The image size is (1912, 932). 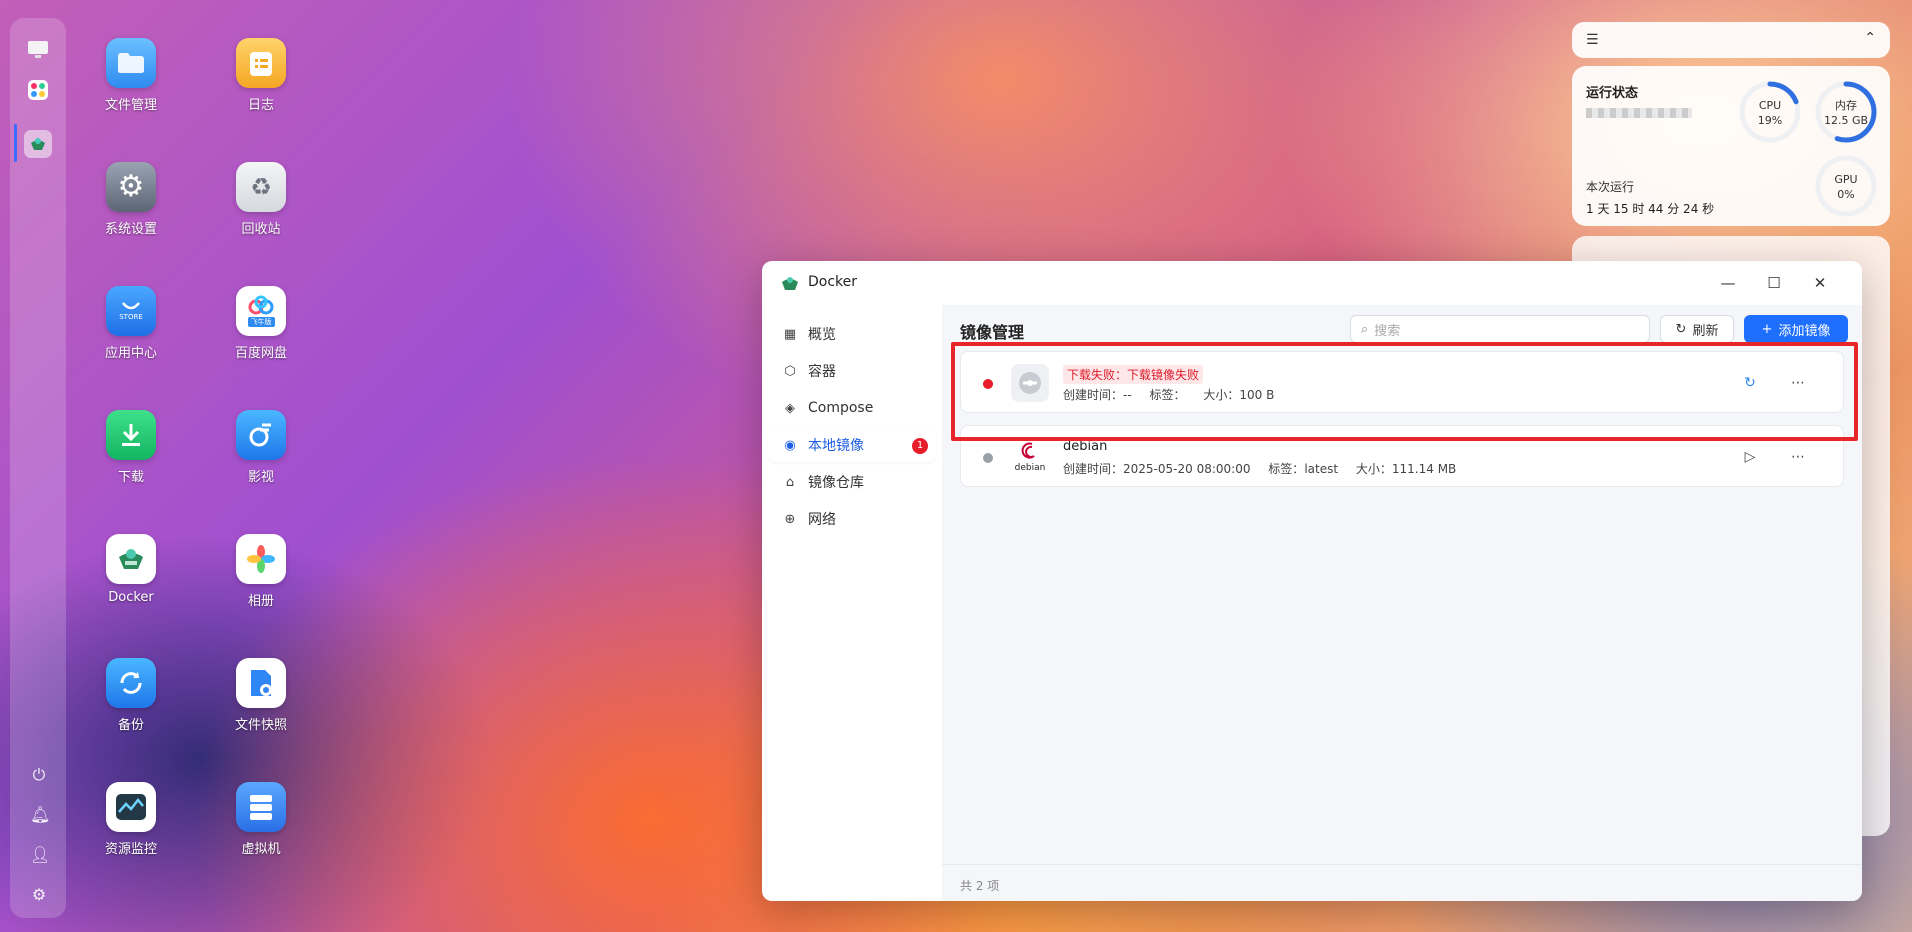 I want to click on desktop-app-store: STORE 应用中心, so click(x=131, y=323).